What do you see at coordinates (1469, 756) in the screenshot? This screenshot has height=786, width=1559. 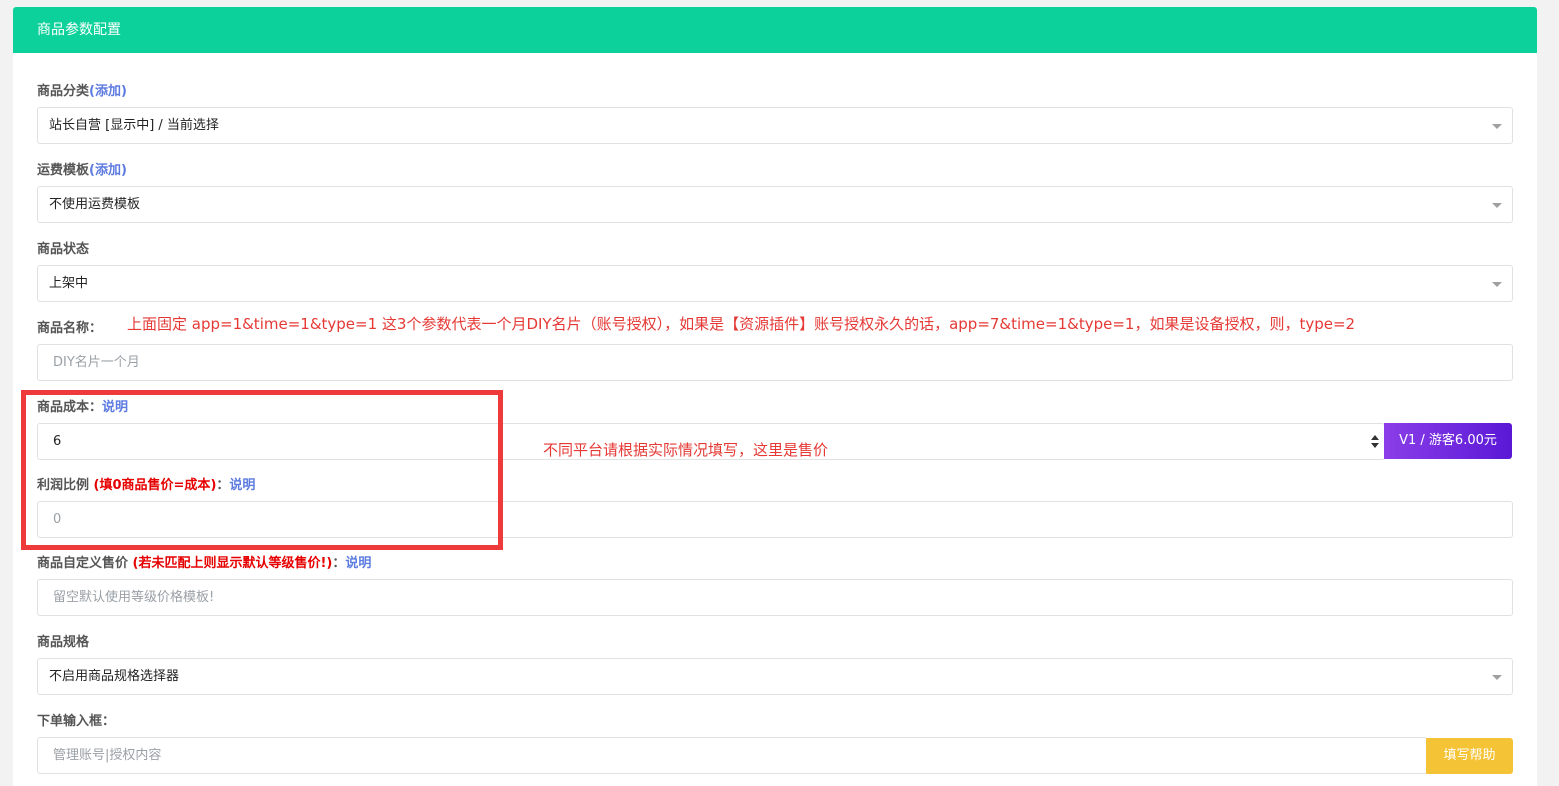 I see `fill-help-button: 填写帮助` at bounding box center [1469, 756].